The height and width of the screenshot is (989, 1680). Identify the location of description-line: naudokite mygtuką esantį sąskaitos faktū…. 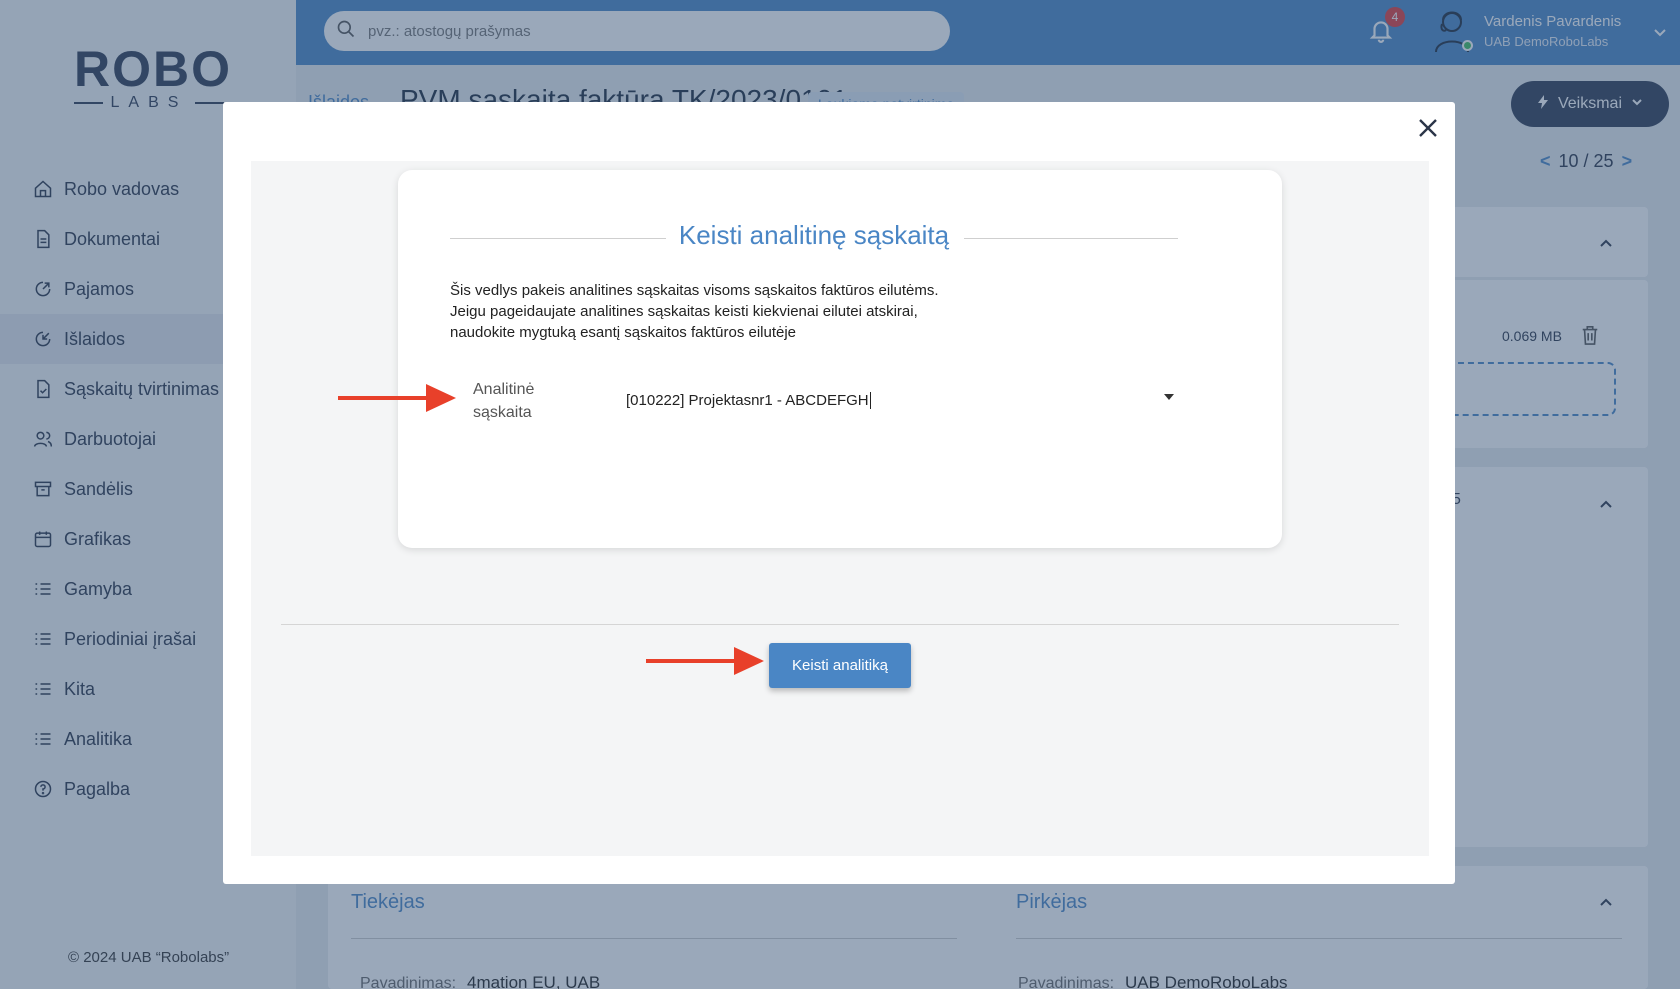
(623, 332).